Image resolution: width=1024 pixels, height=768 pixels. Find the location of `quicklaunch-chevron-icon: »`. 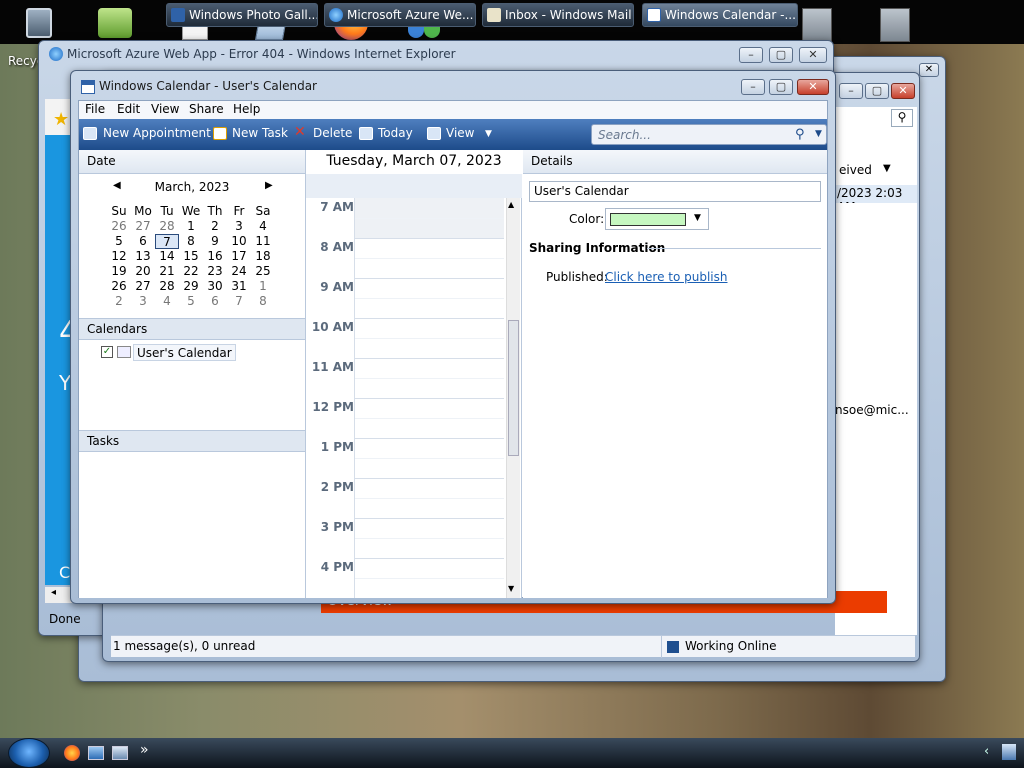

quicklaunch-chevron-icon: » is located at coordinates (144, 750).